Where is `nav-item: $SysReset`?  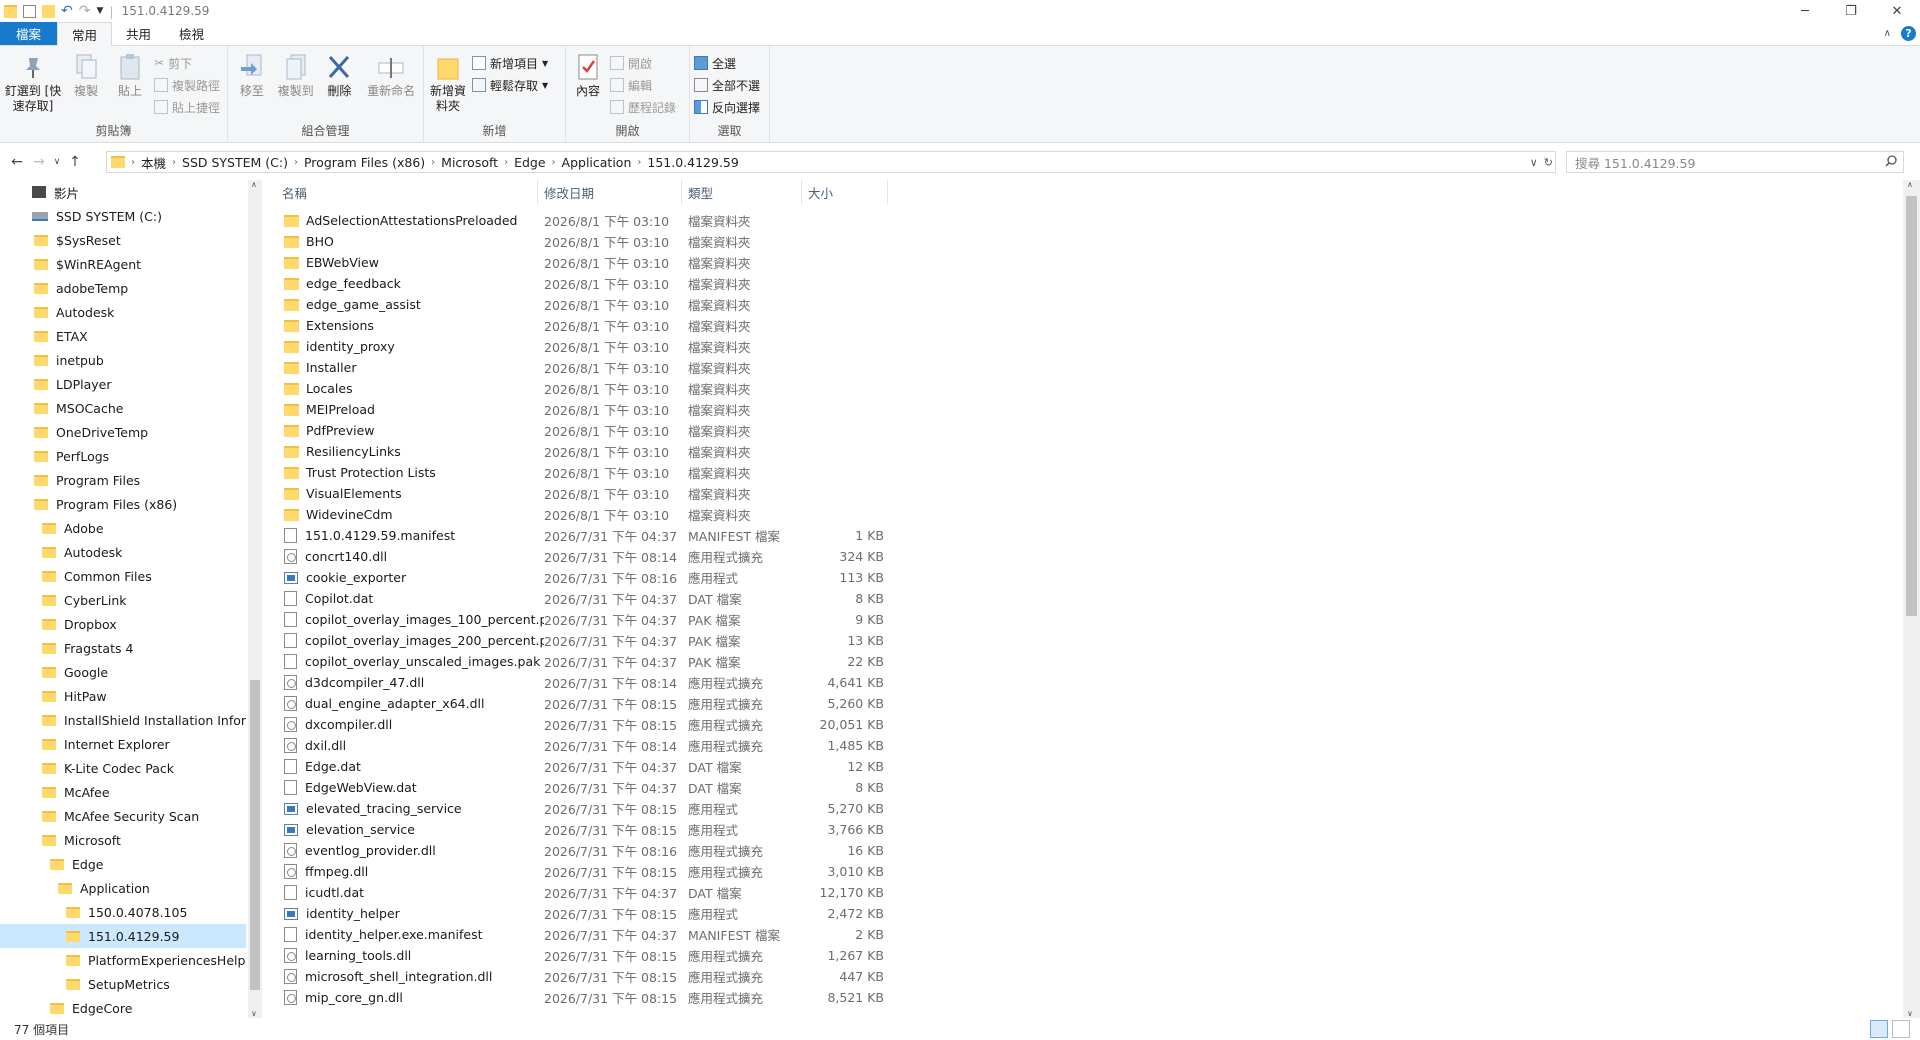 nav-item: $SysReset is located at coordinates (123, 240).